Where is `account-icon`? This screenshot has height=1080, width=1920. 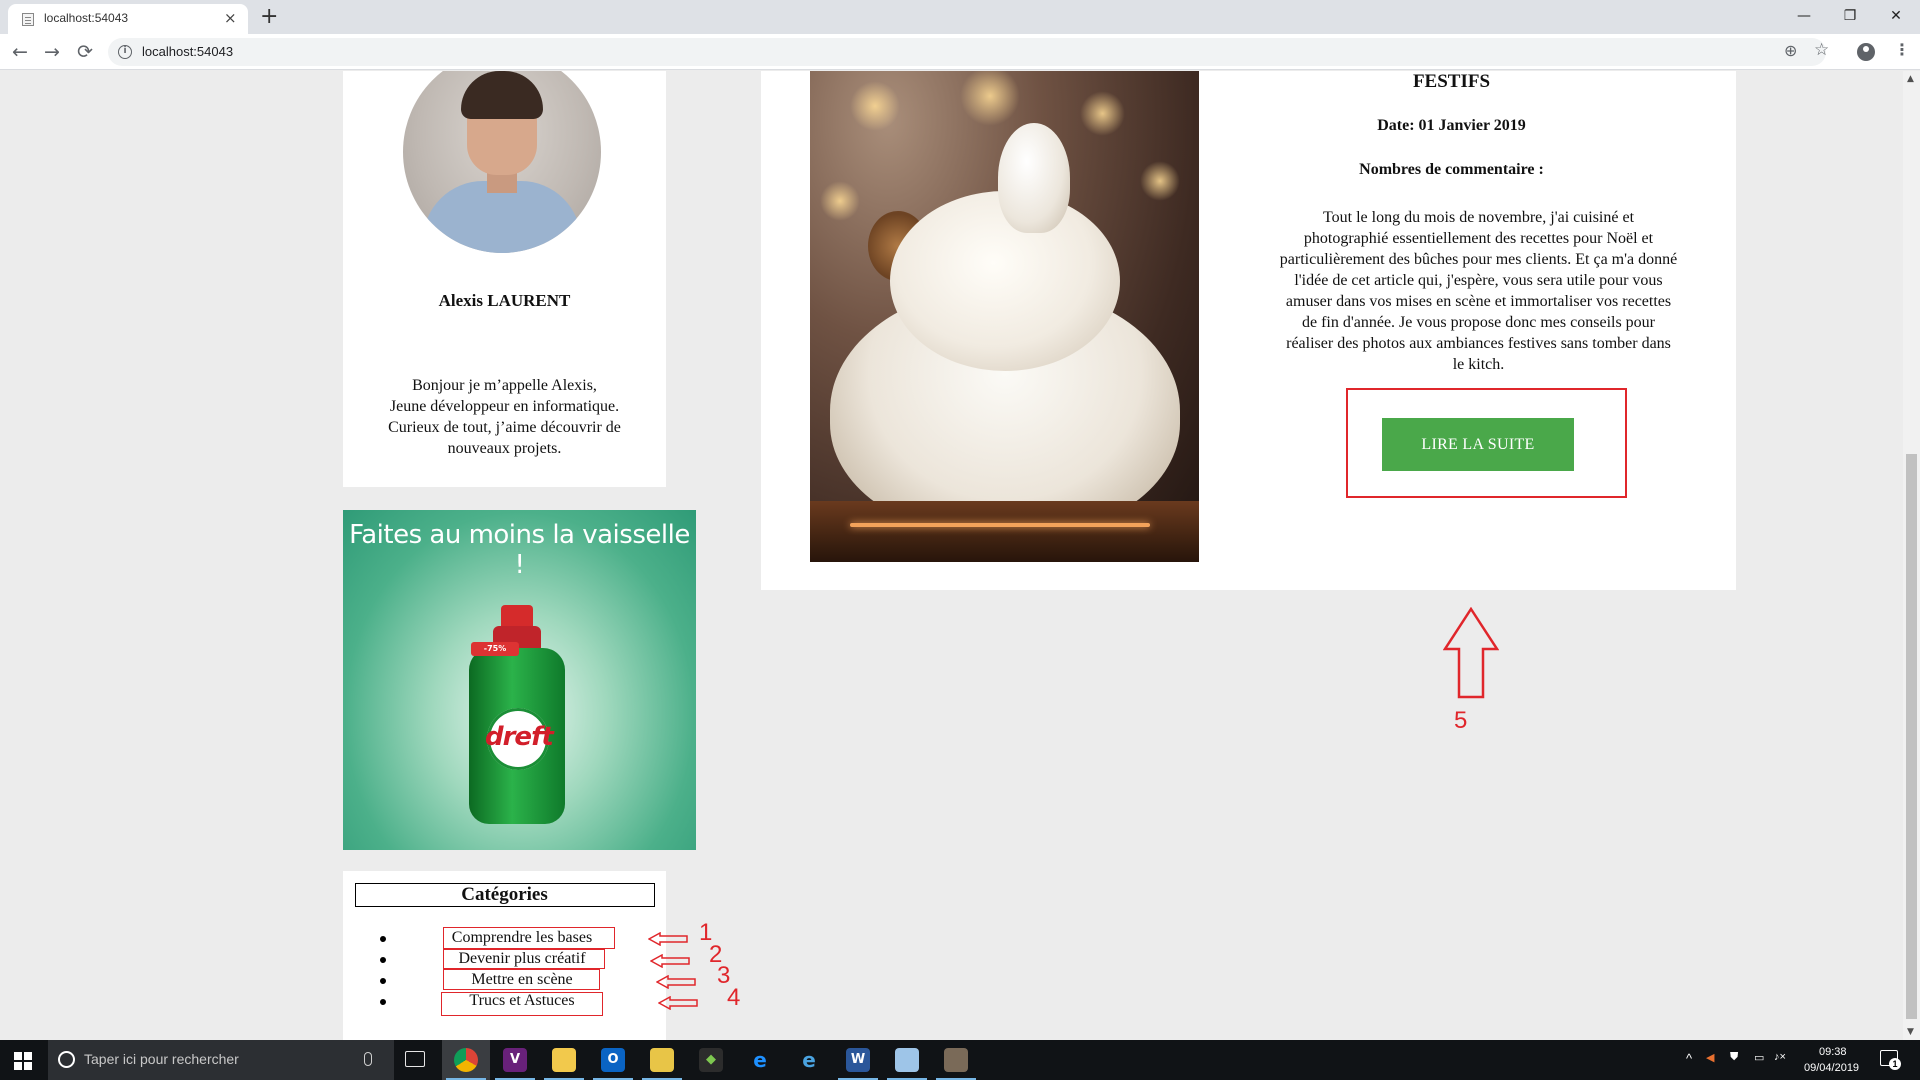
account-icon is located at coordinates (1866, 52).